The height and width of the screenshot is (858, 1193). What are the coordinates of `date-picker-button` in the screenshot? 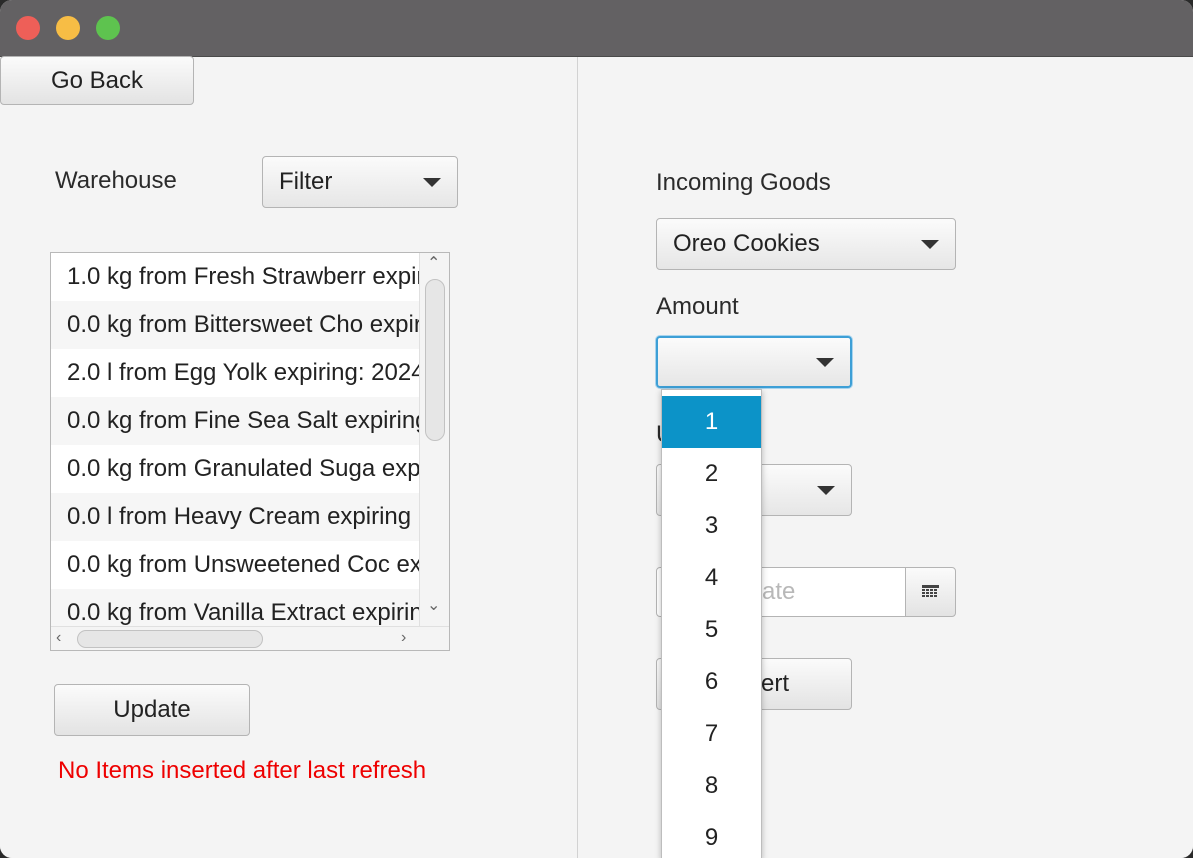 It's located at (930, 592).